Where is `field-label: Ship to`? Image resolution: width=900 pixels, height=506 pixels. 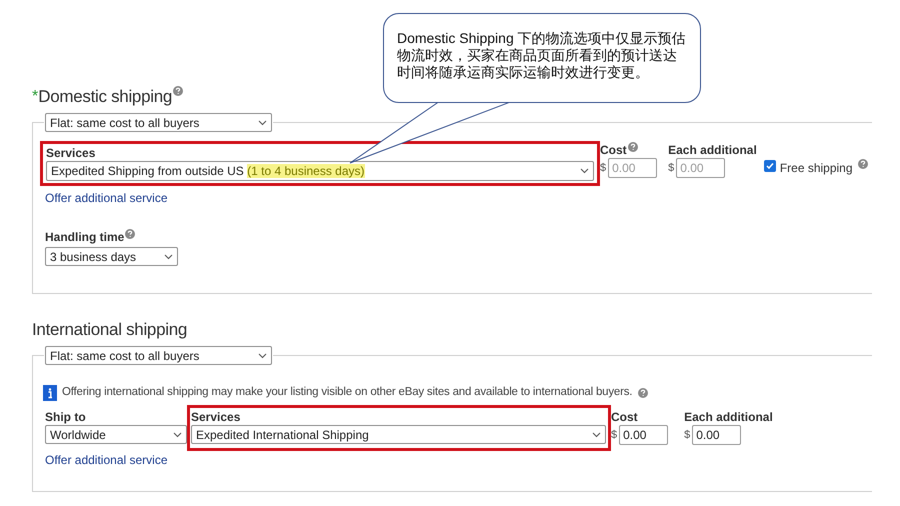
field-label: Ship to is located at coordinates (65, 417).